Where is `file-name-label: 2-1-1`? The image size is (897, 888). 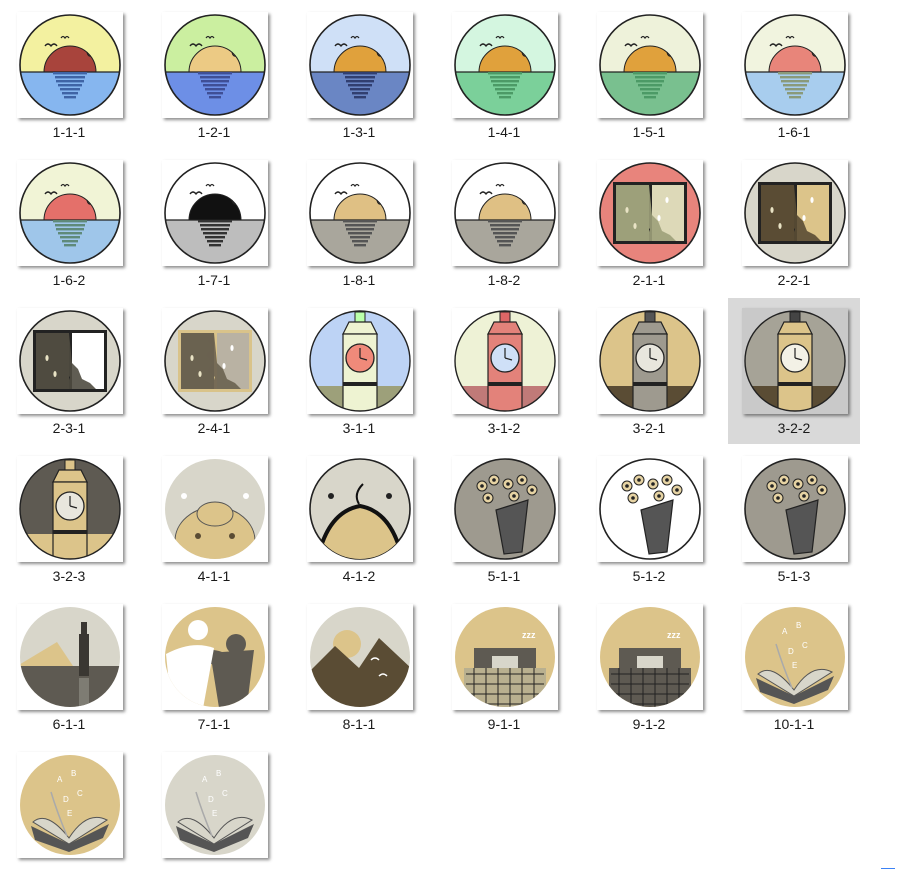 file-name-label: 2-1-1 is located at coordinates (649, 280).